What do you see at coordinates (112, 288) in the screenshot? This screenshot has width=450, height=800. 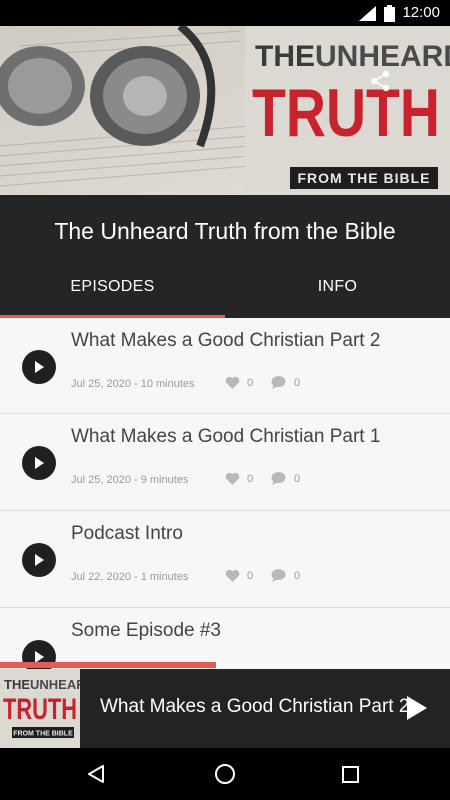 I see `tab-episodes: EPISODES` at bounding box center [112, 288].